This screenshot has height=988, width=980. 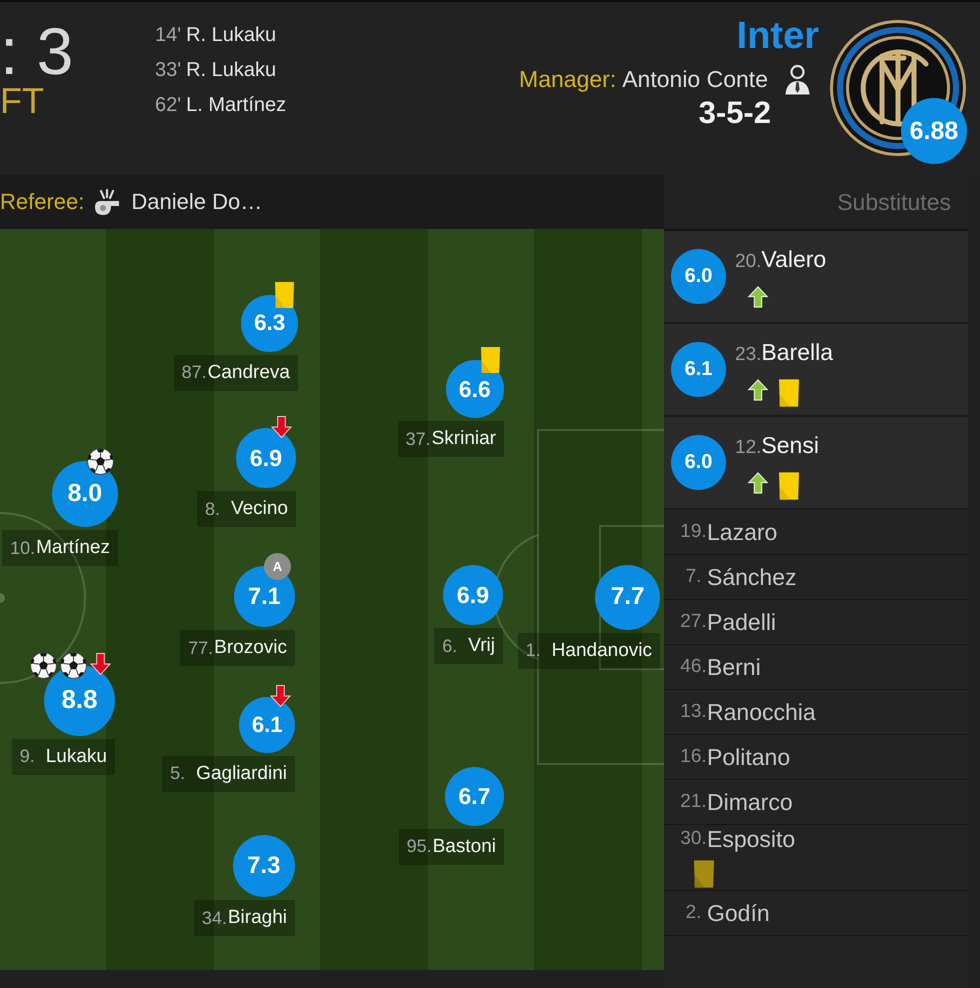 I want to click on player-name: Vecino, so click(x=259, y=509).